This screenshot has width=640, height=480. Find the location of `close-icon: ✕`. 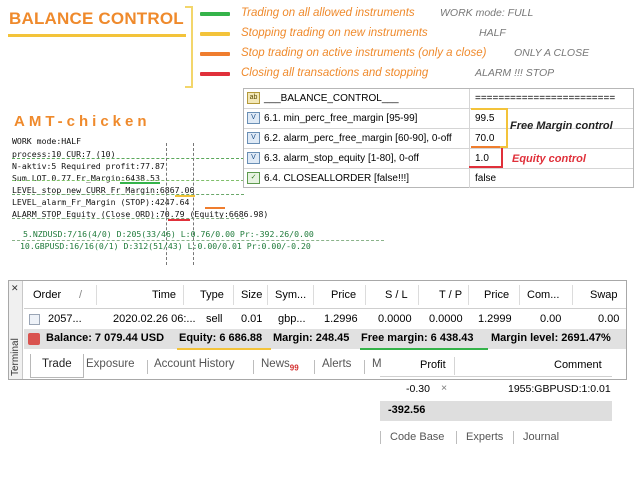

close-icon: ✕ is located at coordinates (15, 288).